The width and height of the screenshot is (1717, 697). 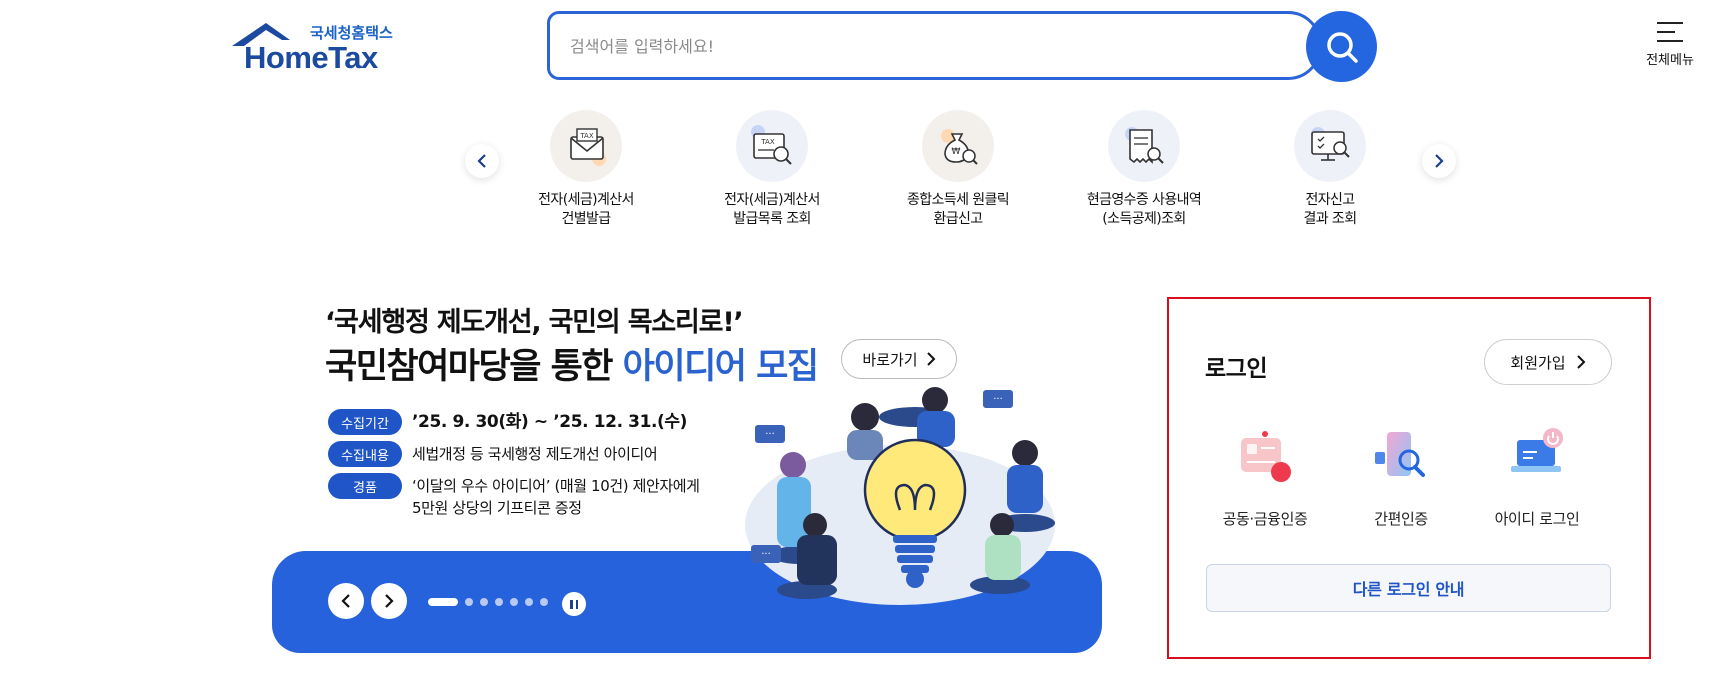 I want to click on banner-next-button, so click(x=389, y=601).